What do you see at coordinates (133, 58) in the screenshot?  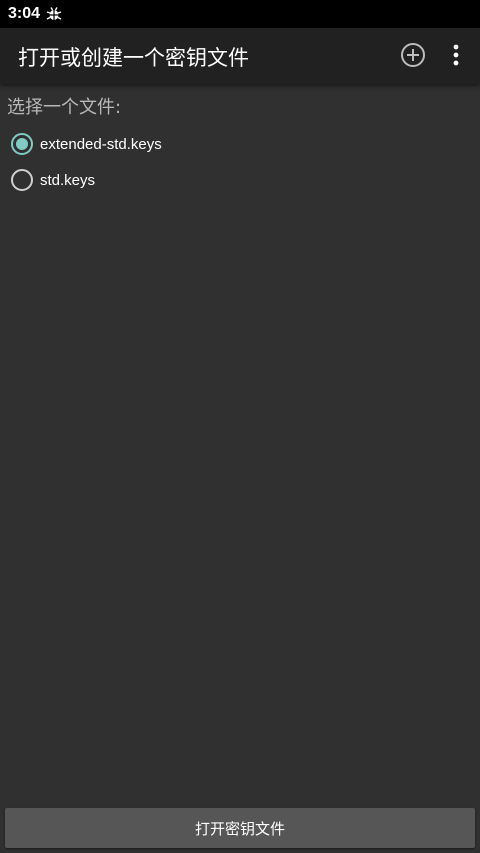 I see `page-title: 打开或创建一个密钥文件` at bounding box center [133, 58].